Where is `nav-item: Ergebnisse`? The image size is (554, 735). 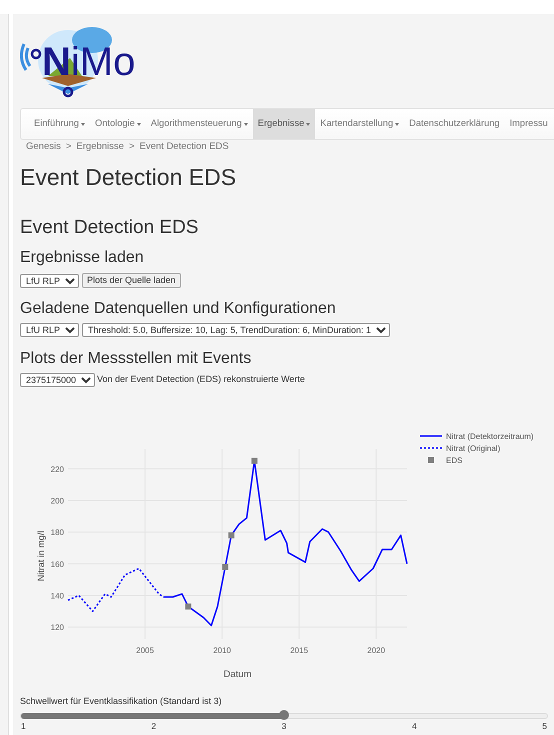 nav-item: Ergebnisse is located at coordinates (284, 124).